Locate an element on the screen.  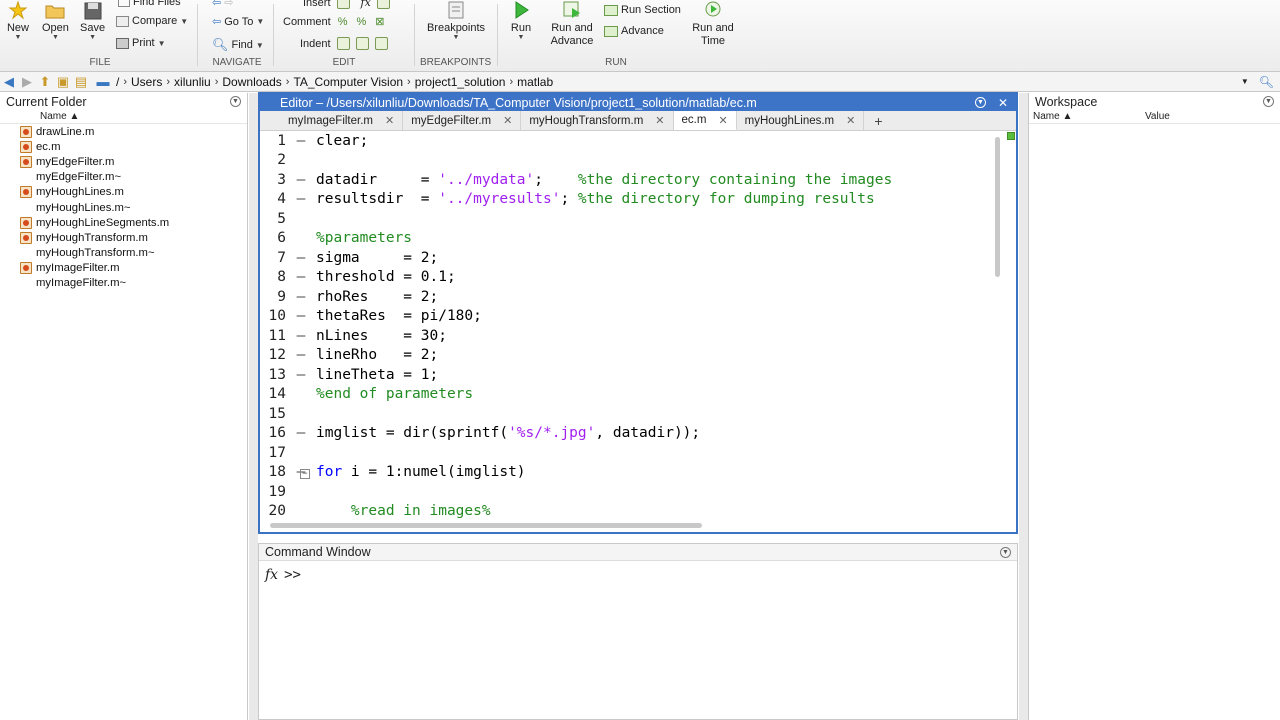
breakpoints-button: Breakpoints ▼ is located at coordinates (456, 21).